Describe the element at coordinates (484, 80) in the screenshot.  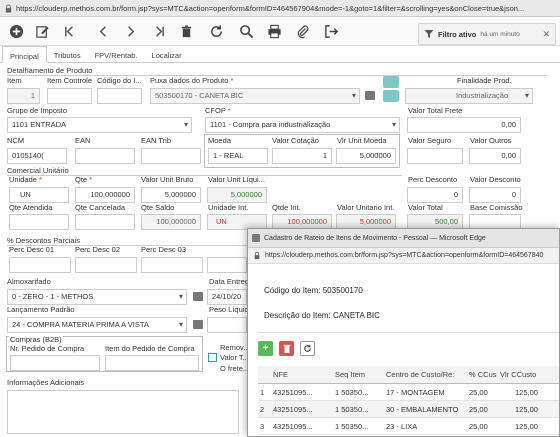
I see `finalidade-label: Finalidade Prod.` at that location.